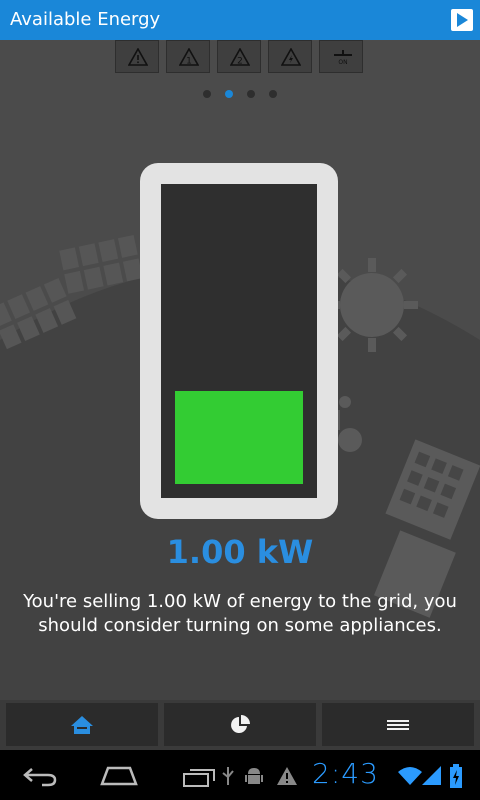 The image size is (480, 800). What do you see at coordinates (239, 437) in the screenshot?
I see `energy-gauge-fill` at bounding box center [239, 437].